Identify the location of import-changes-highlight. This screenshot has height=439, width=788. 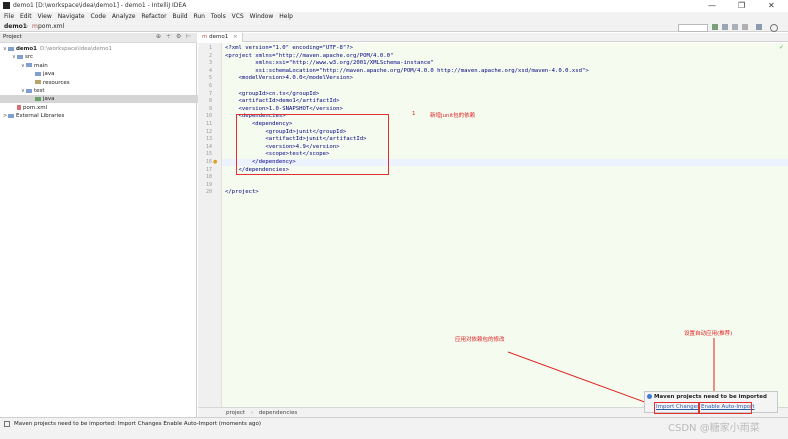
(676, 408).